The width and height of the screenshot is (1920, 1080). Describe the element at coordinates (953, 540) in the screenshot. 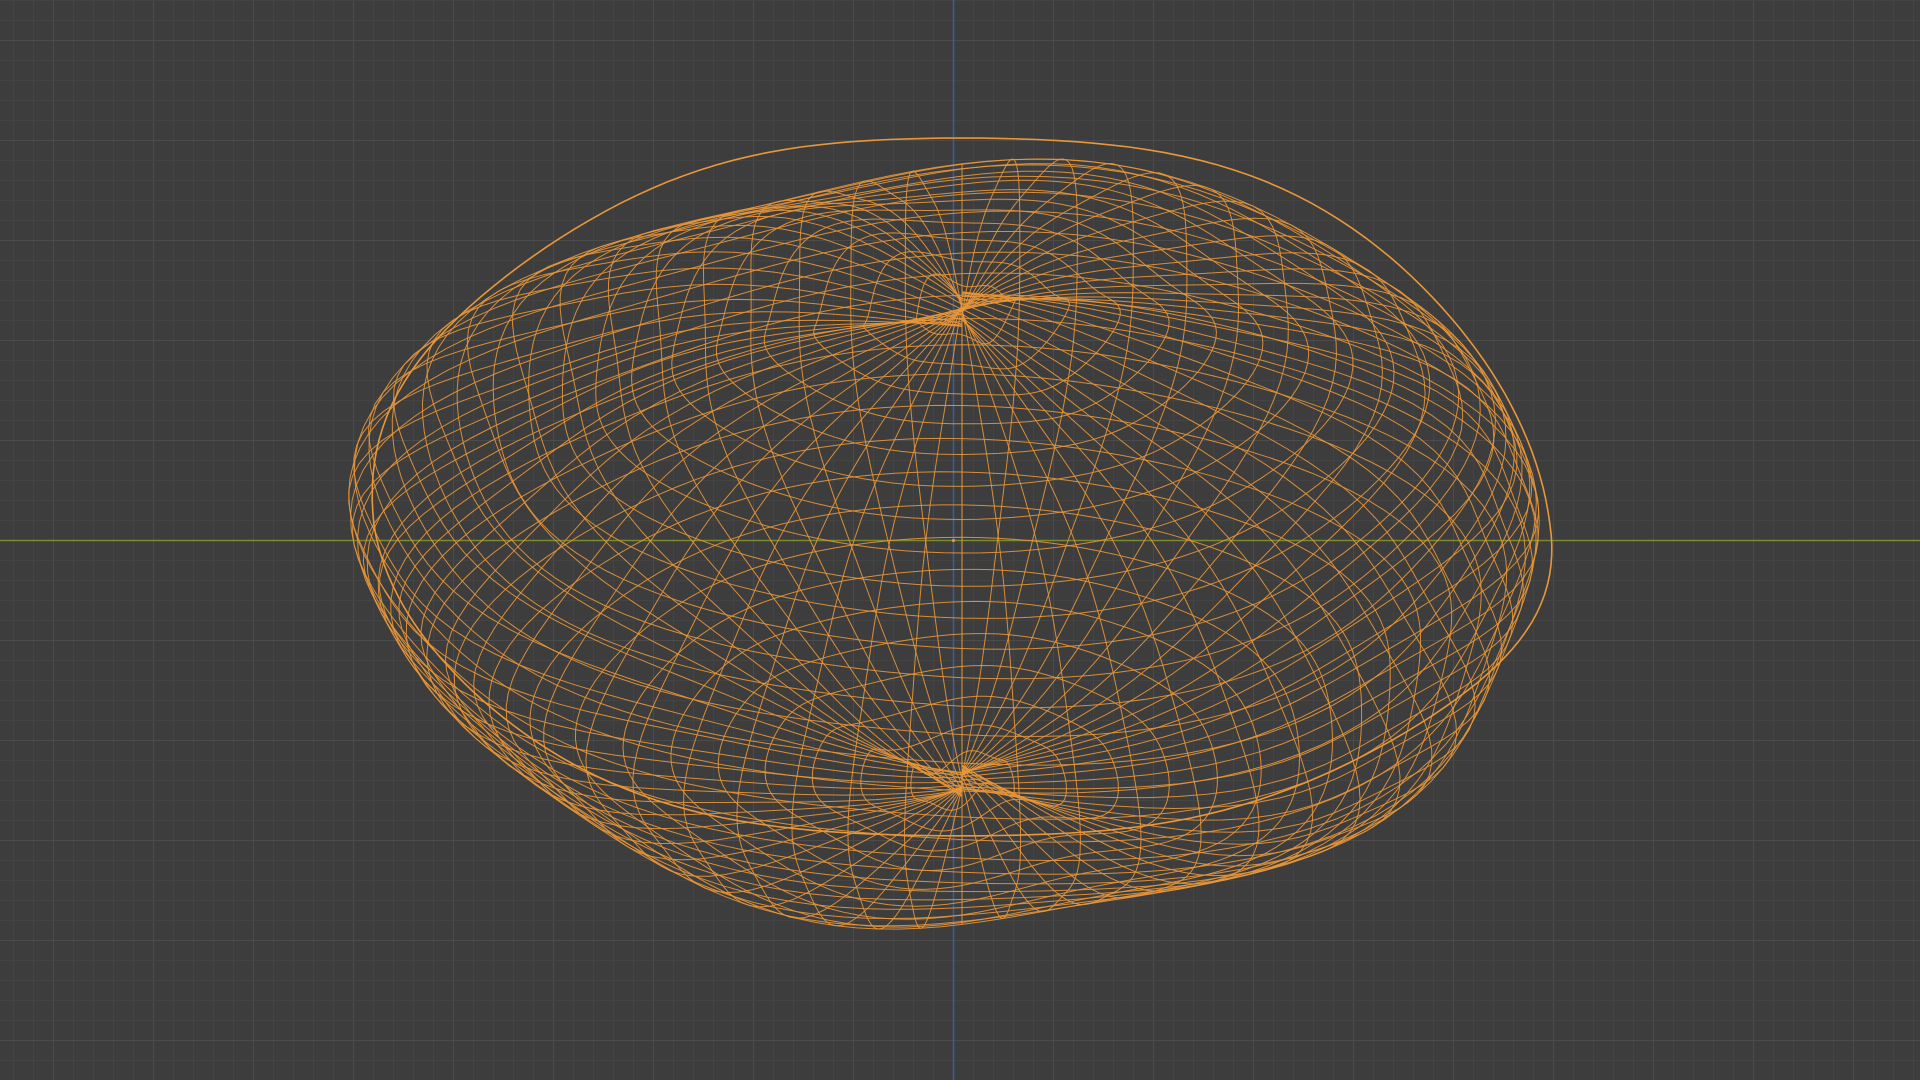

I see `object-origin-dot` at that location.